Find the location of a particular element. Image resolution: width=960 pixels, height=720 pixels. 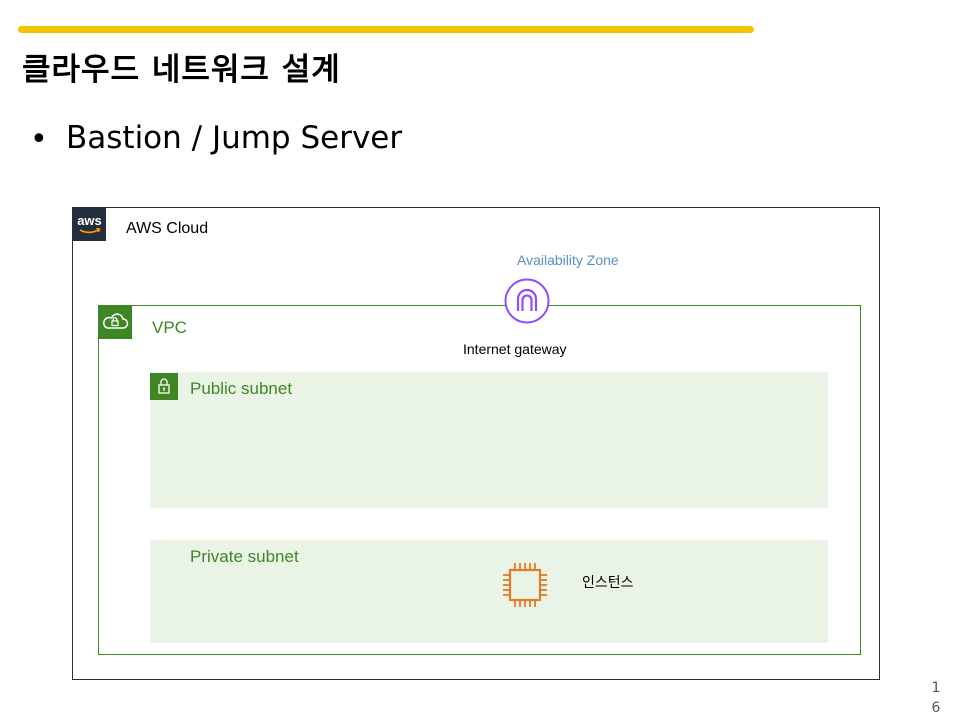

vpc-label: VPC is located at coordinates (169, 327).